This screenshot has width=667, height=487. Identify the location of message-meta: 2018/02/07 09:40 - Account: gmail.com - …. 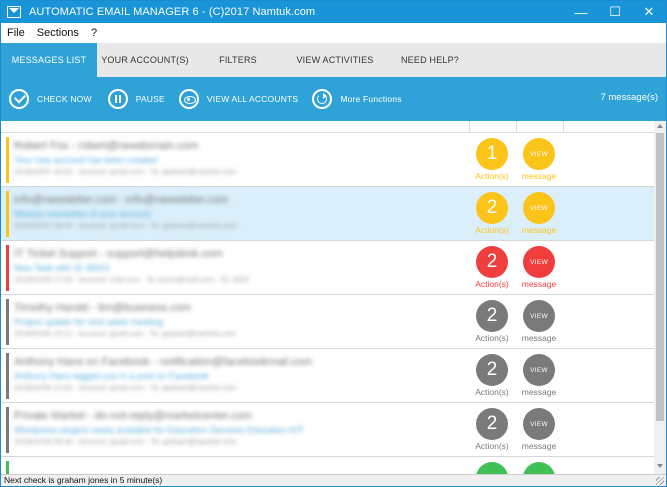
(125, 225).